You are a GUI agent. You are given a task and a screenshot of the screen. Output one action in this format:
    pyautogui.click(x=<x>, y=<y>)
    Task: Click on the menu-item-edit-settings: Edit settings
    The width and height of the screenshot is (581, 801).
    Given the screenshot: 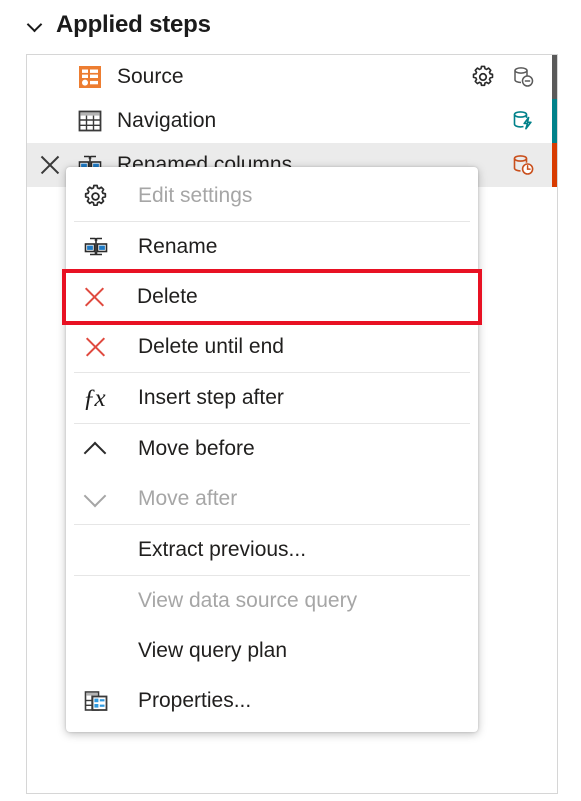 What is the action you would take?
    pyautogui.click(x=272, y=196)
    